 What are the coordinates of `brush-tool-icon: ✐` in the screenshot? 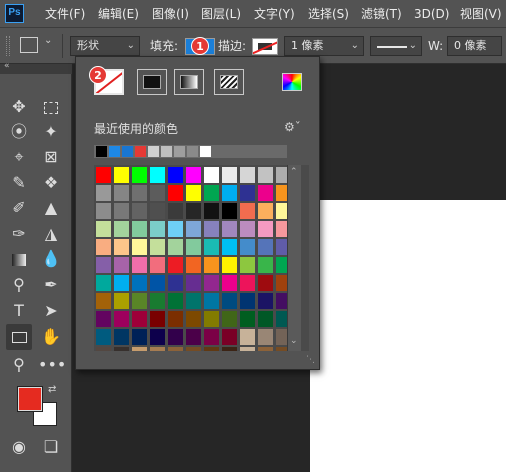 It's located at (19, 208).